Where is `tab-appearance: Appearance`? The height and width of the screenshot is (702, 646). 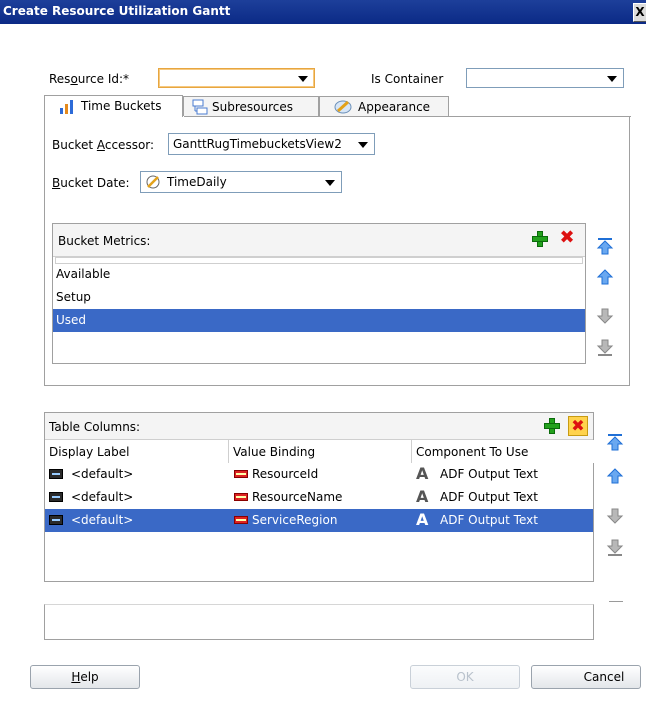
tab-appearance: Appearance is located at coordinates (384, 106).